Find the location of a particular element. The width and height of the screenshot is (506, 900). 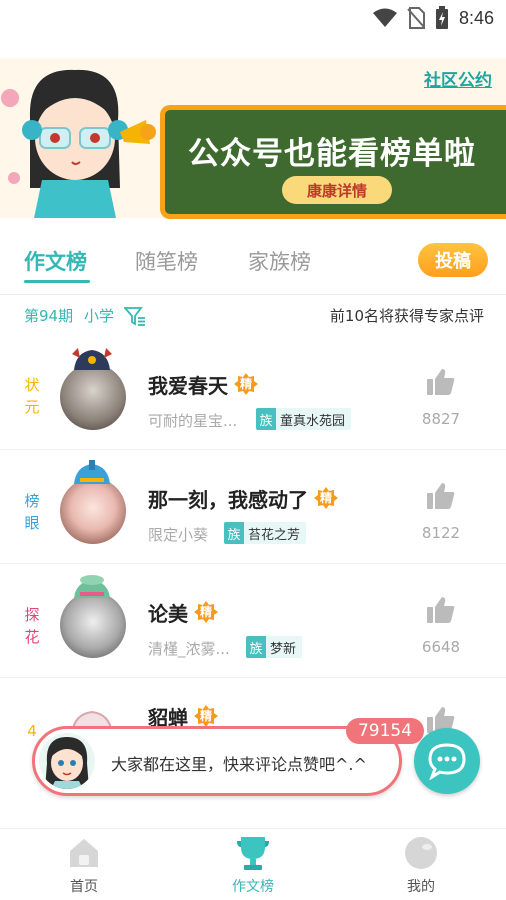

comment-count-badge: 79154 is located at coordinates (385, 731).